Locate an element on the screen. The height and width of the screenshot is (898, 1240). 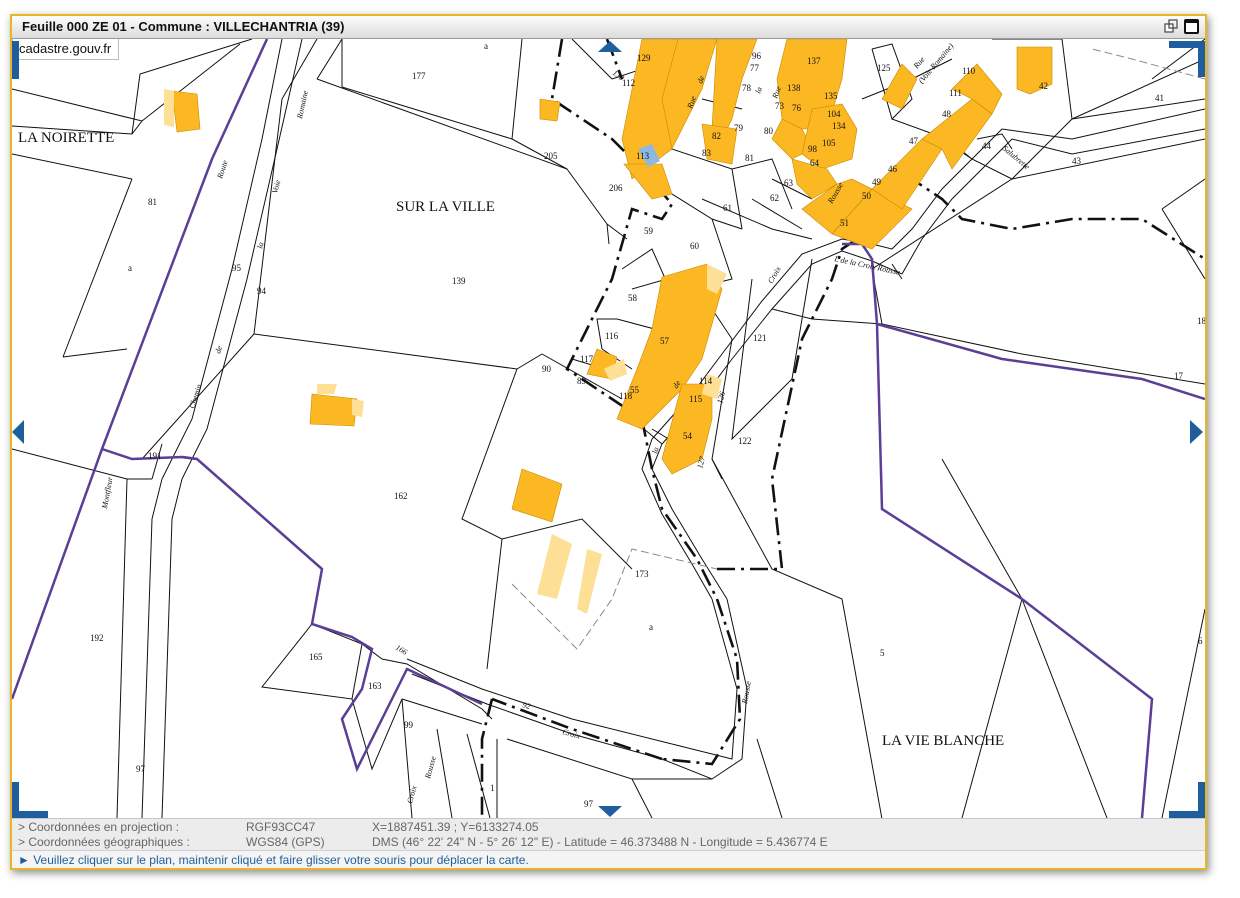
svg-text: 41 is located at coordinates (1159, 98).